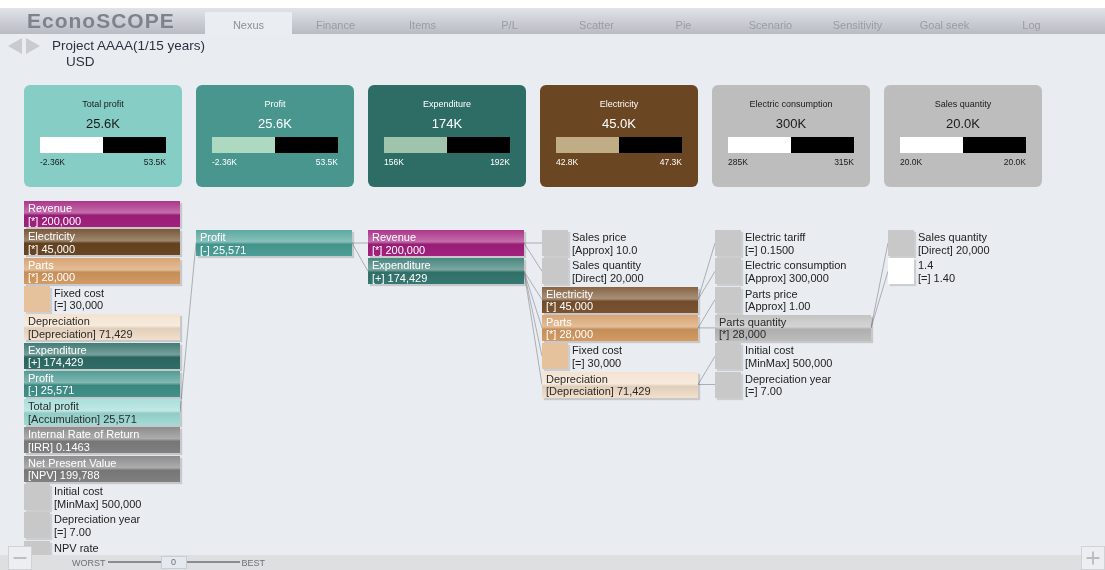 This screenshot has width=1105, height=570. I want to click on scenario-slider: 0, so click(173, 562).